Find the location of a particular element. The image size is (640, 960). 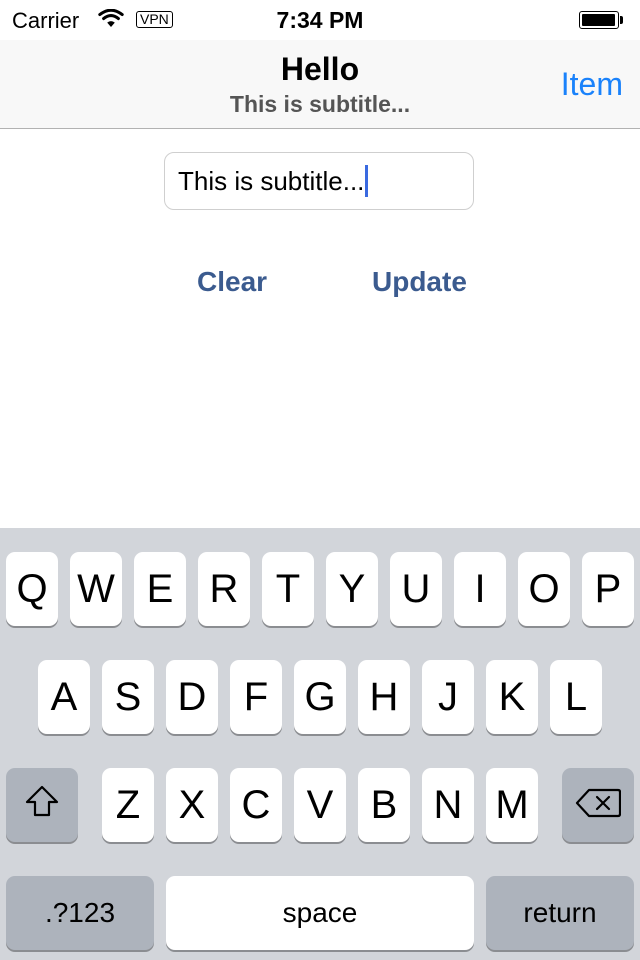

key-a: A is located at coordinates (64, 697).